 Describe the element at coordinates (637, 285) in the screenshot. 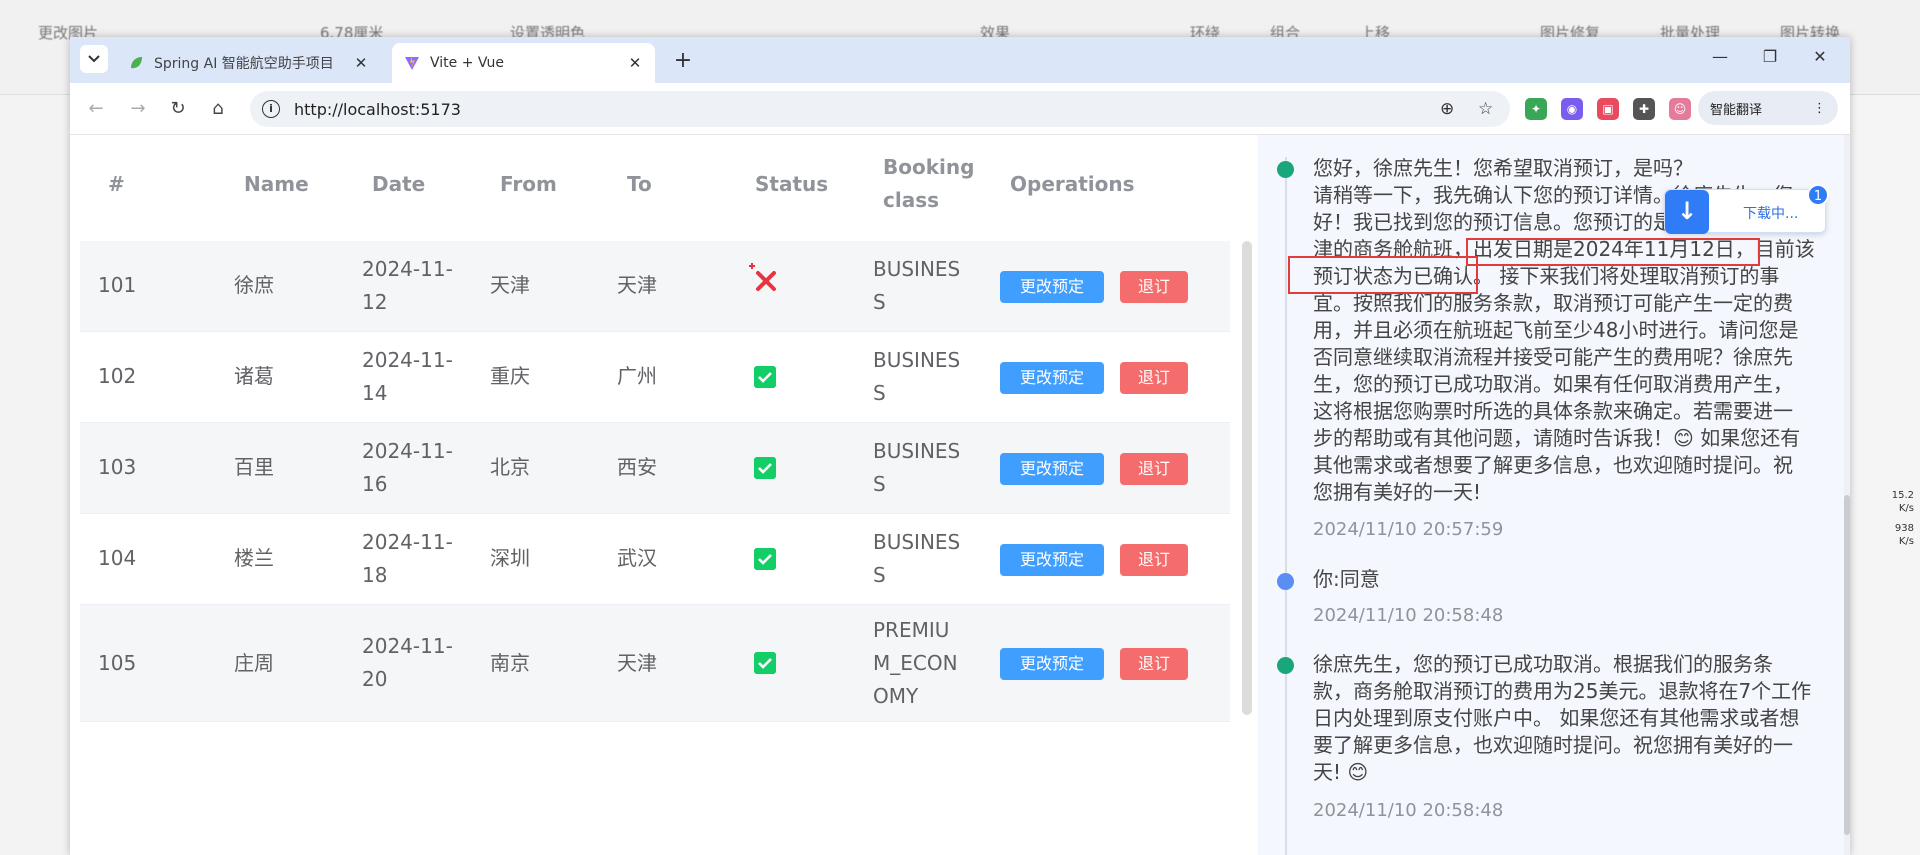

I see `cell-to: 天津` at that location.